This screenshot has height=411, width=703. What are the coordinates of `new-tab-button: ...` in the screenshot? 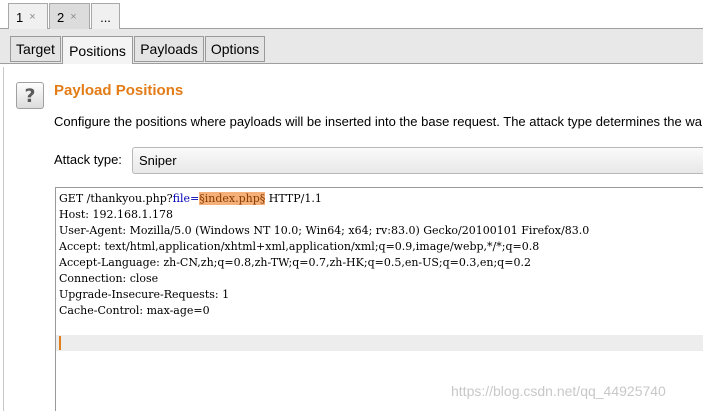 It's located at (105, 16).